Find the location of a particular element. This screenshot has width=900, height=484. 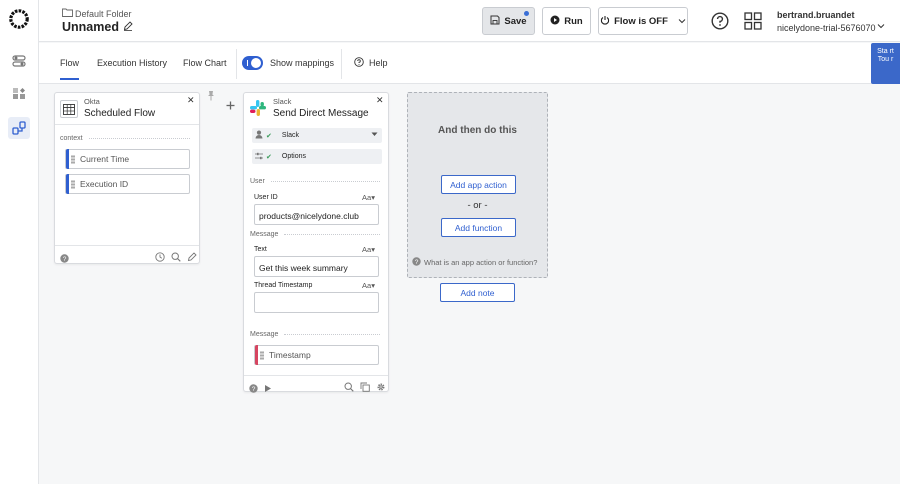

show-mappings-label: Show mappings is located at coordinates (302, 63).